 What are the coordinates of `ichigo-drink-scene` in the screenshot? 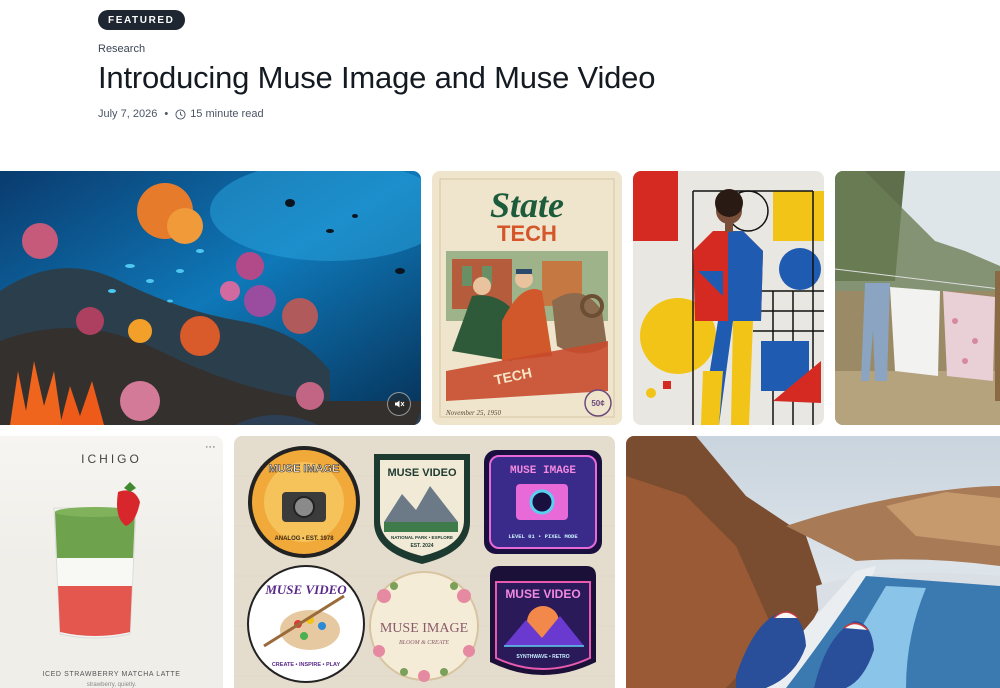 It's located at (111, 562).